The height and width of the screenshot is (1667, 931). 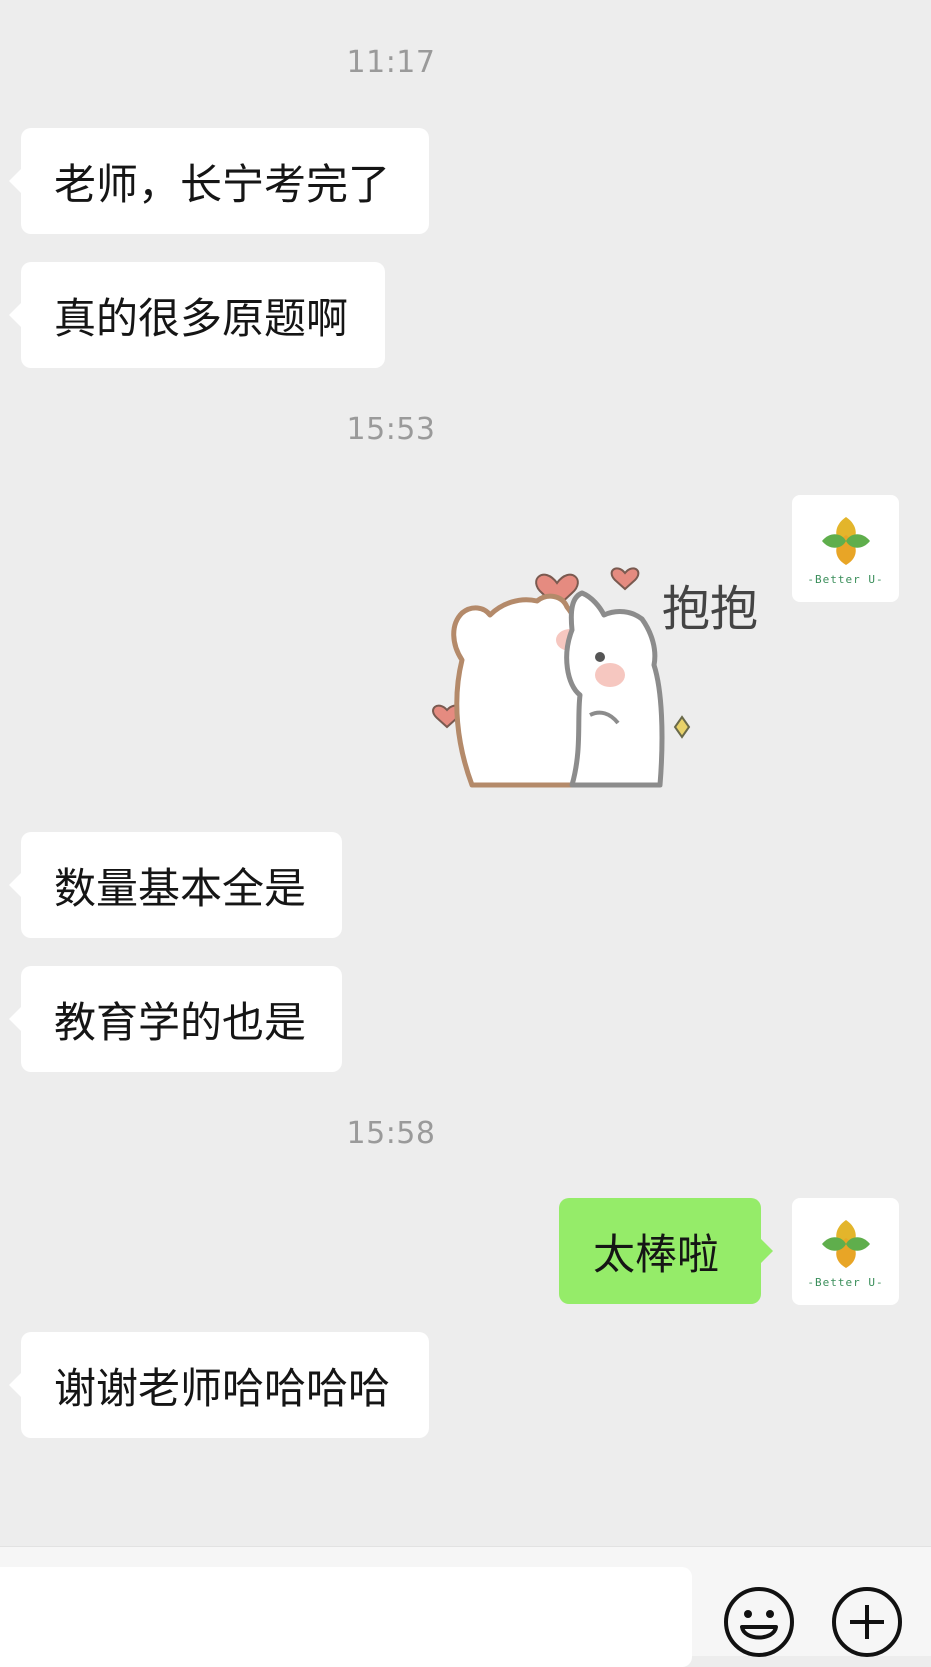 I want to click on message-bubble-incoming: 教育学的也是, so click(x=175, y=1019).